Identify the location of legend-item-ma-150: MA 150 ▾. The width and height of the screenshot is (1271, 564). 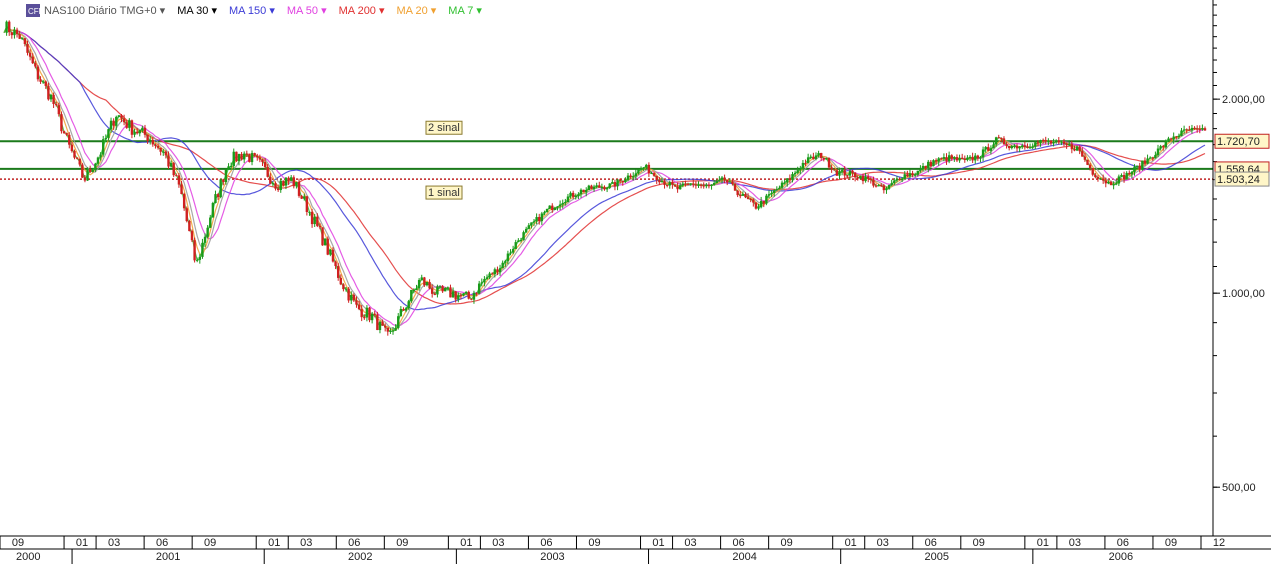
(252, 11).